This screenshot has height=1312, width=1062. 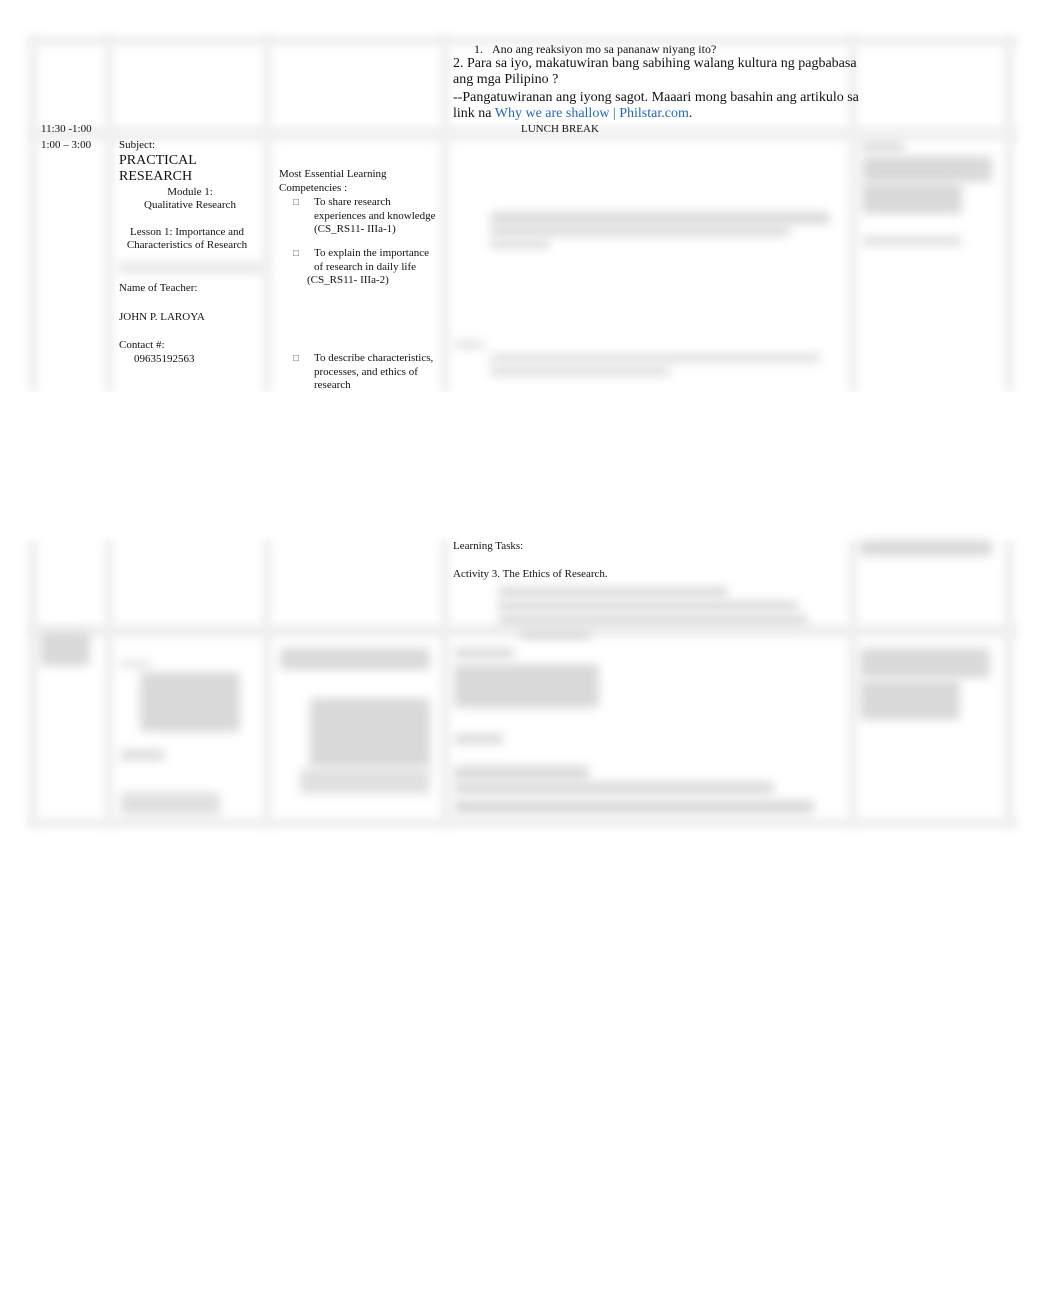 I want to click on contact-label: Contact #:, so click(x=142, y=345).